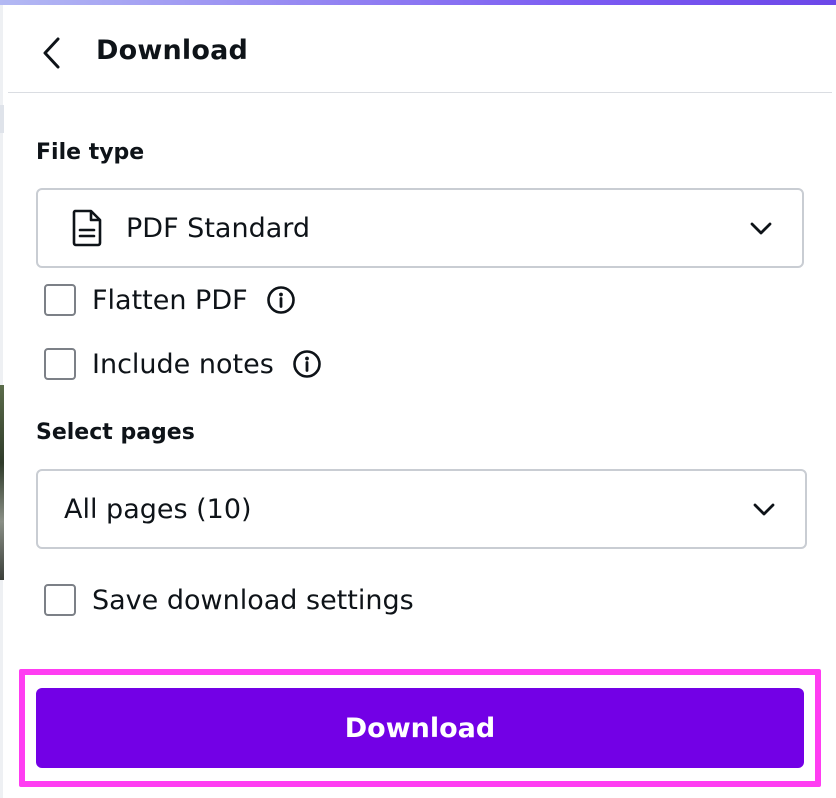 The image size is (836, 798). I want to click on document-icon, so click(87, 228).